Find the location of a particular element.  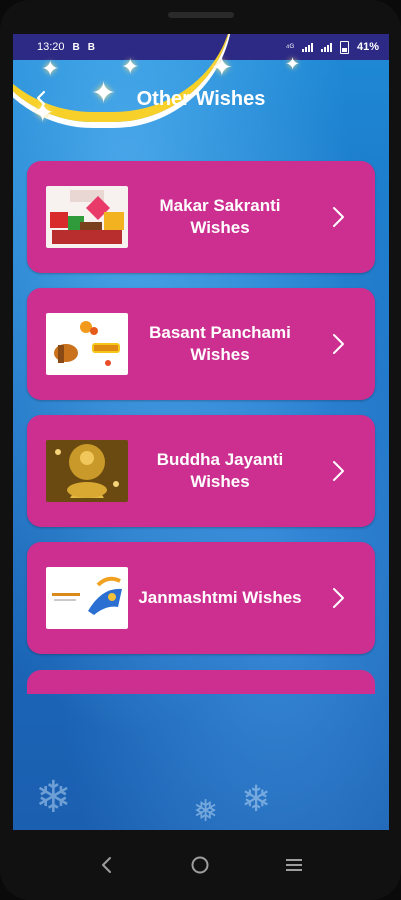

cell-signal-icon is located at coordinates (326, 47).